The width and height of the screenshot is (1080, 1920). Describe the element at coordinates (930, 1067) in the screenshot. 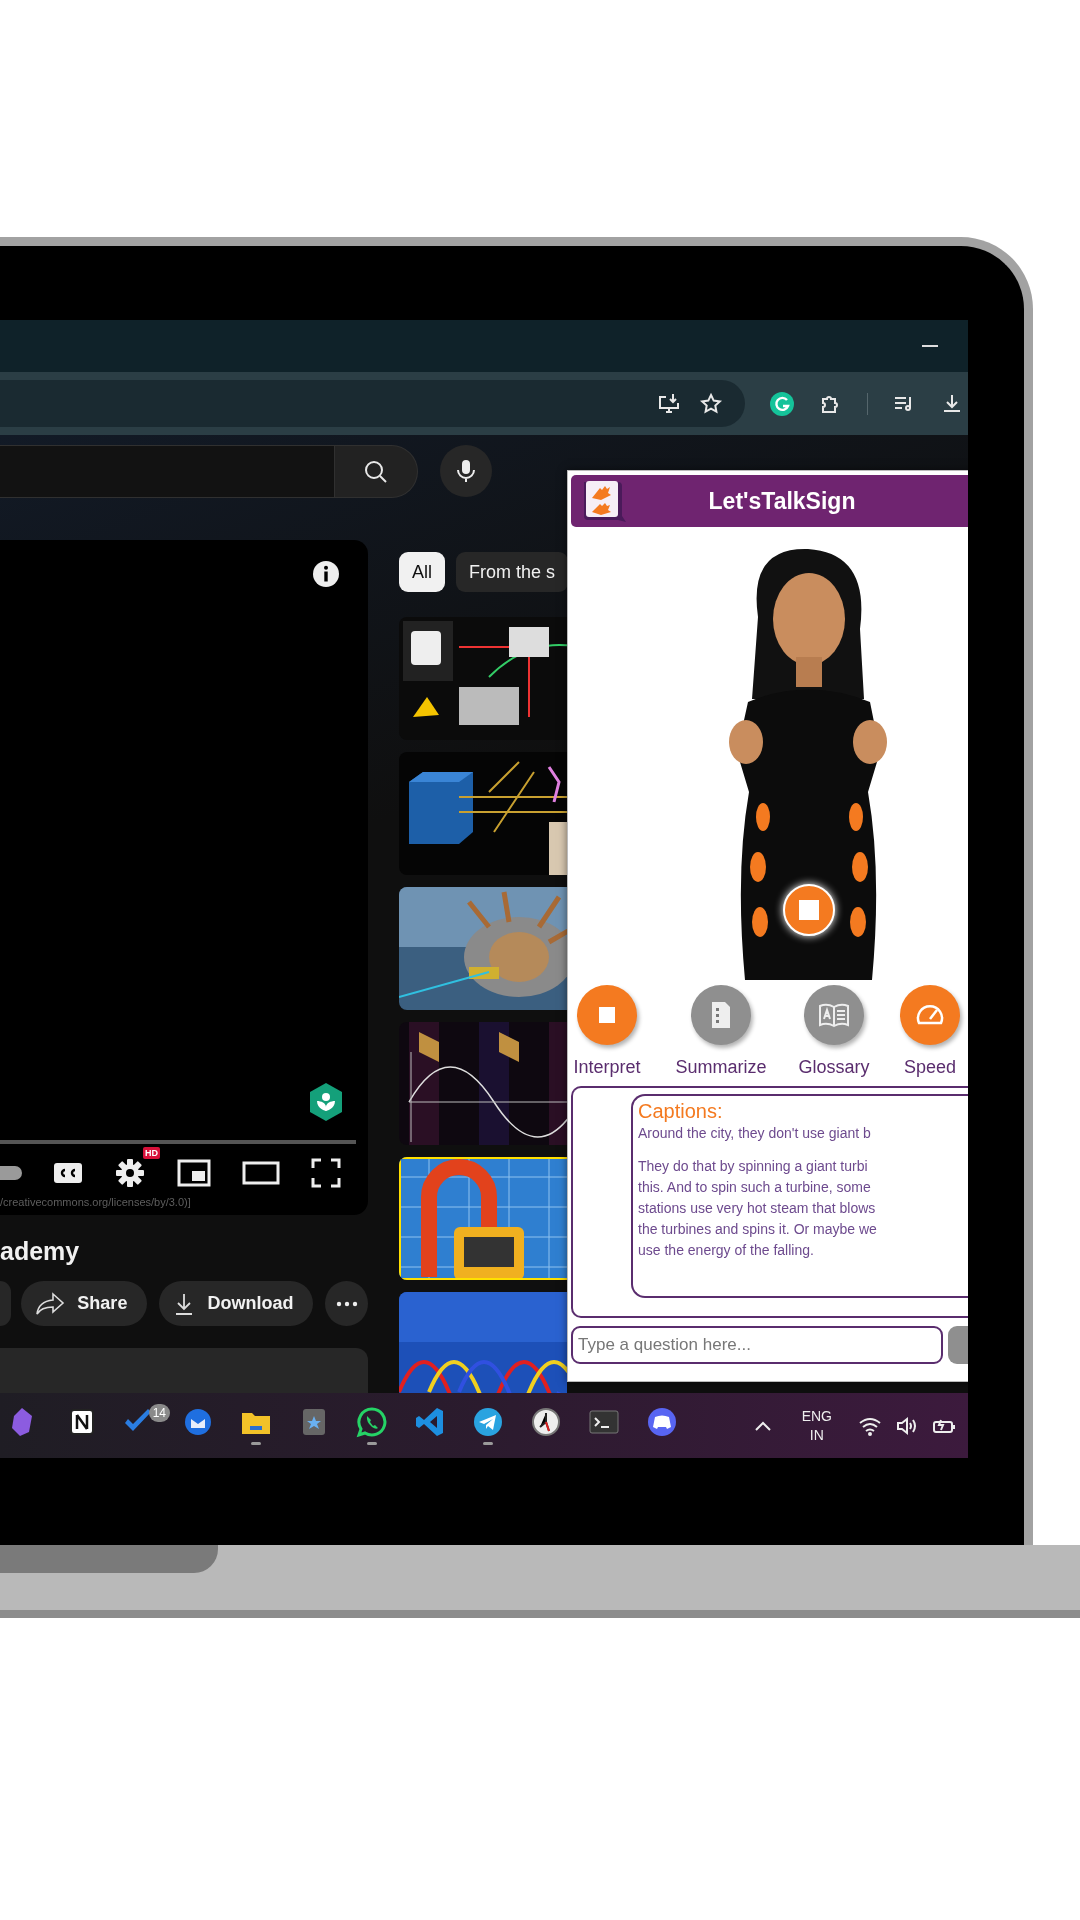

I see `control-label: Speed` at that location.